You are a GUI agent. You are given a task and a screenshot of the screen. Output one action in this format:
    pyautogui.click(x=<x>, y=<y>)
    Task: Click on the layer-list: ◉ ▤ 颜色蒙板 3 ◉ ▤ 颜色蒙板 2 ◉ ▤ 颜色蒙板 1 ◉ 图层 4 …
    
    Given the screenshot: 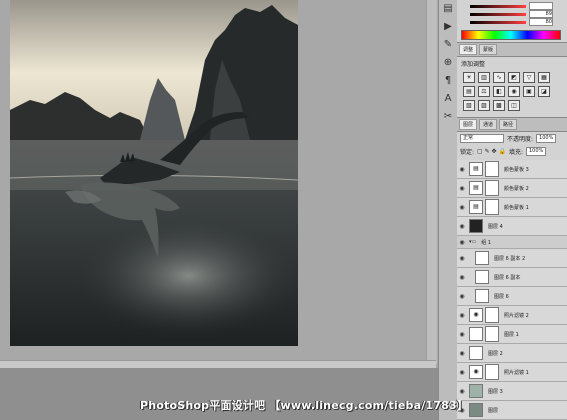 What is the action you would take?
    pyautogui.click(x=512, y=290)
    